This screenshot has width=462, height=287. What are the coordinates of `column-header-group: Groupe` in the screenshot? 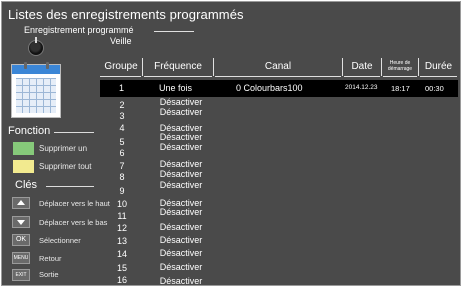 It's located at (121, 66).